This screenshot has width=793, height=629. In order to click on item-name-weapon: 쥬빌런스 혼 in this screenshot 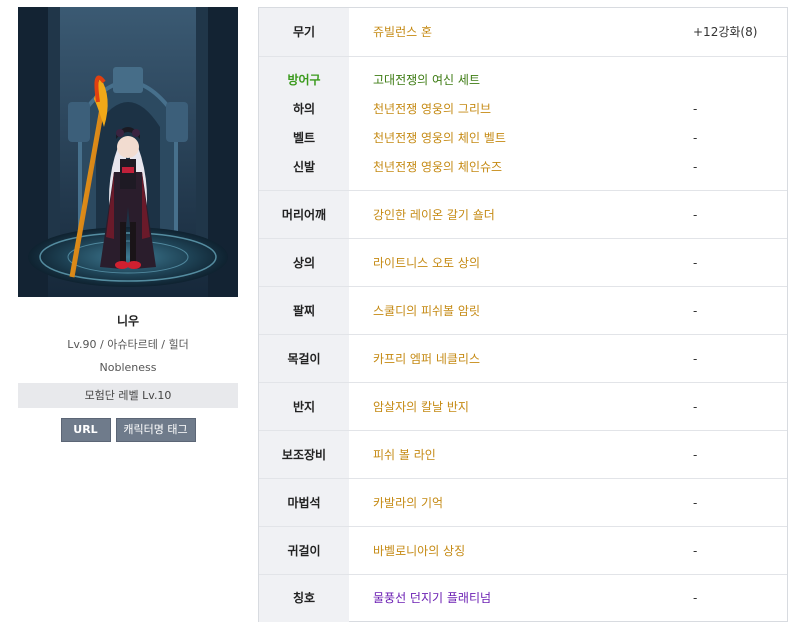, I will do `click(402, 32)`.